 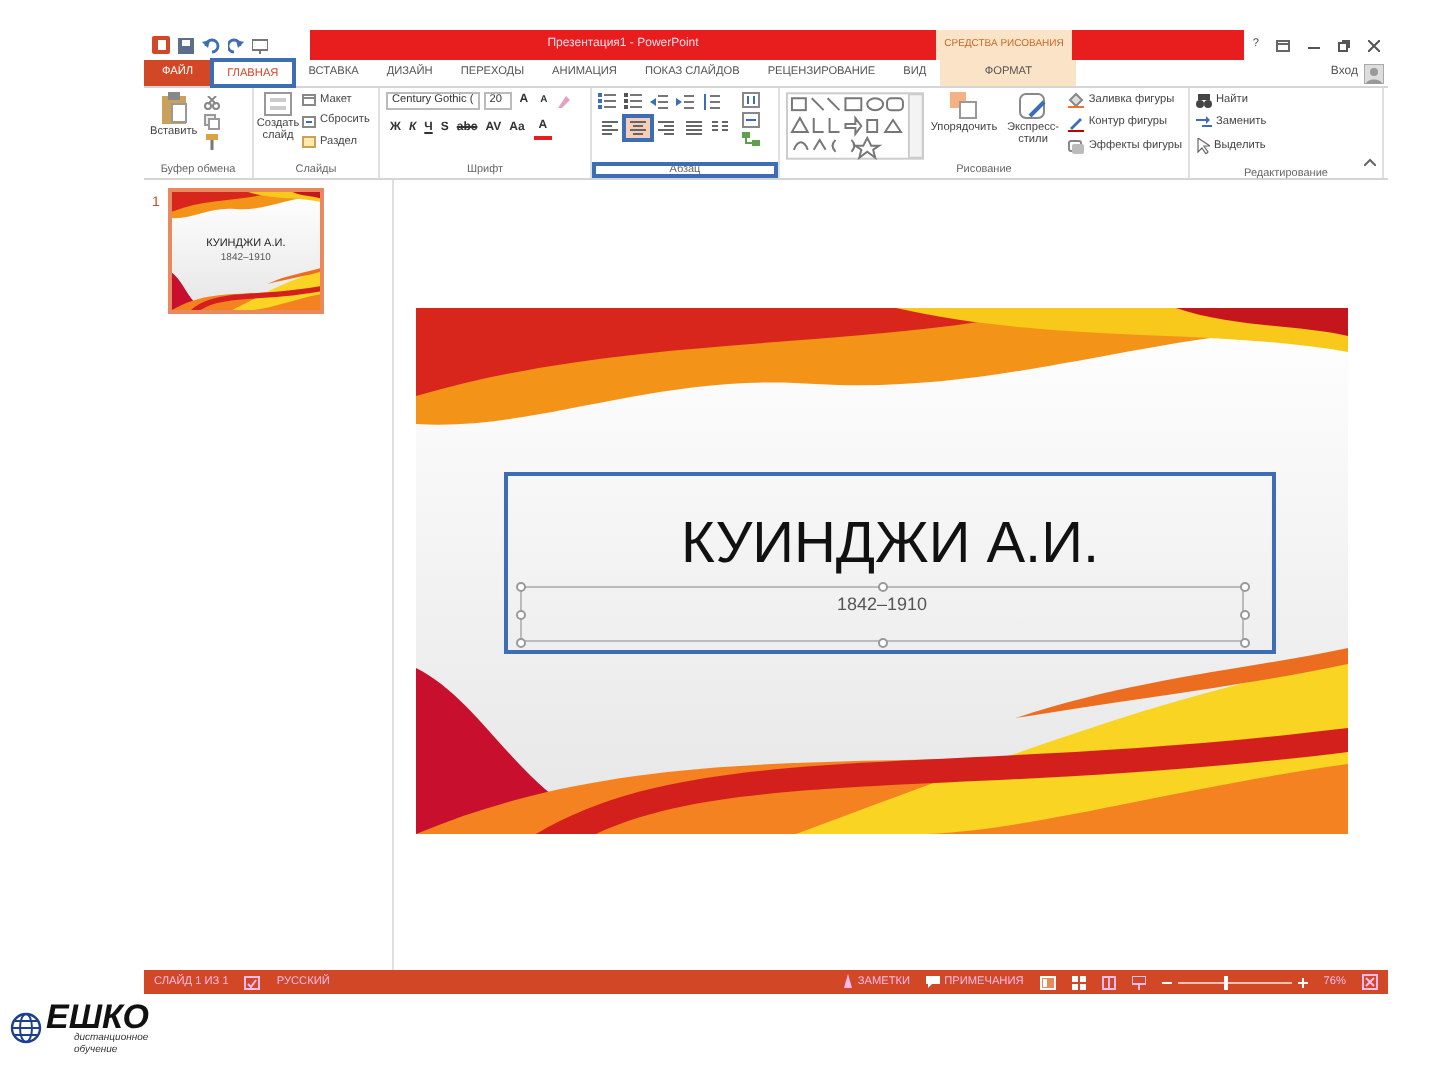 I want to click on save-icon, so click(x=186, y=45).